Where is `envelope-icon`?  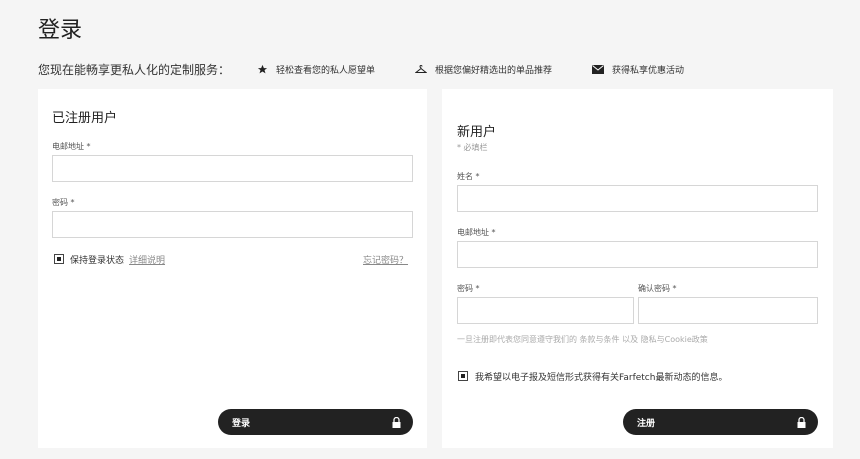
envelope-icon is located at coordinates (598, 69).